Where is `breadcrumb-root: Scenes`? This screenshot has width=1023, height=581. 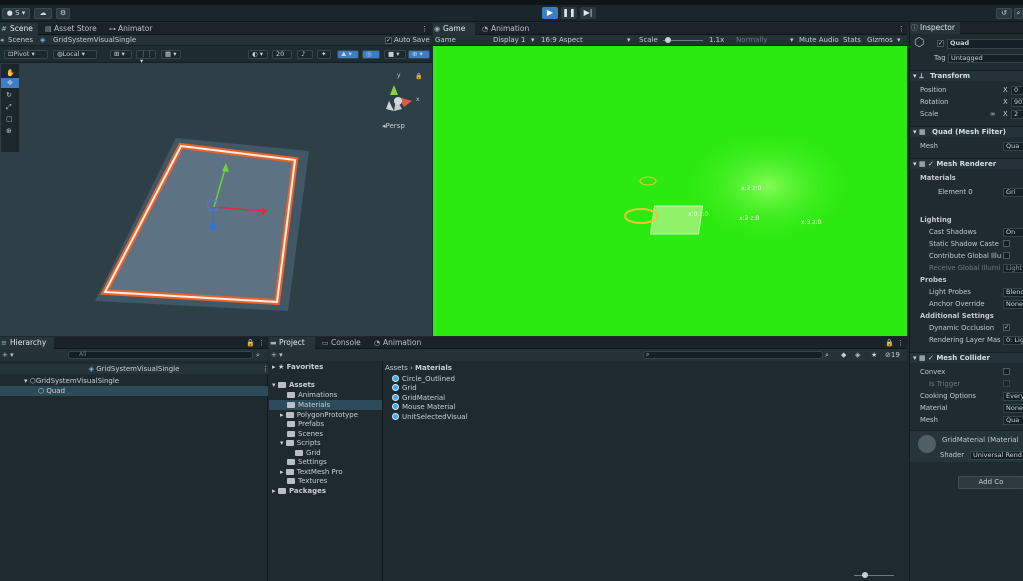 breadcrumb-root: Scenes is located at coordinates (20, 40).